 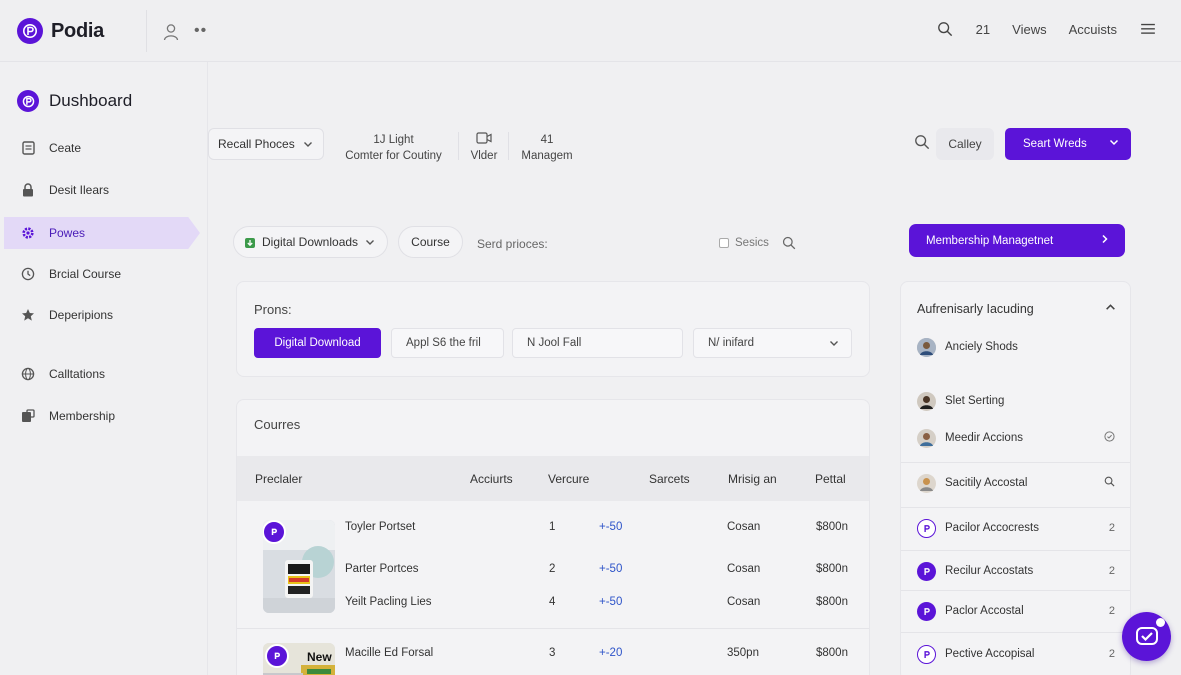 I want to click on user-icon, so click(x=171, y=32).